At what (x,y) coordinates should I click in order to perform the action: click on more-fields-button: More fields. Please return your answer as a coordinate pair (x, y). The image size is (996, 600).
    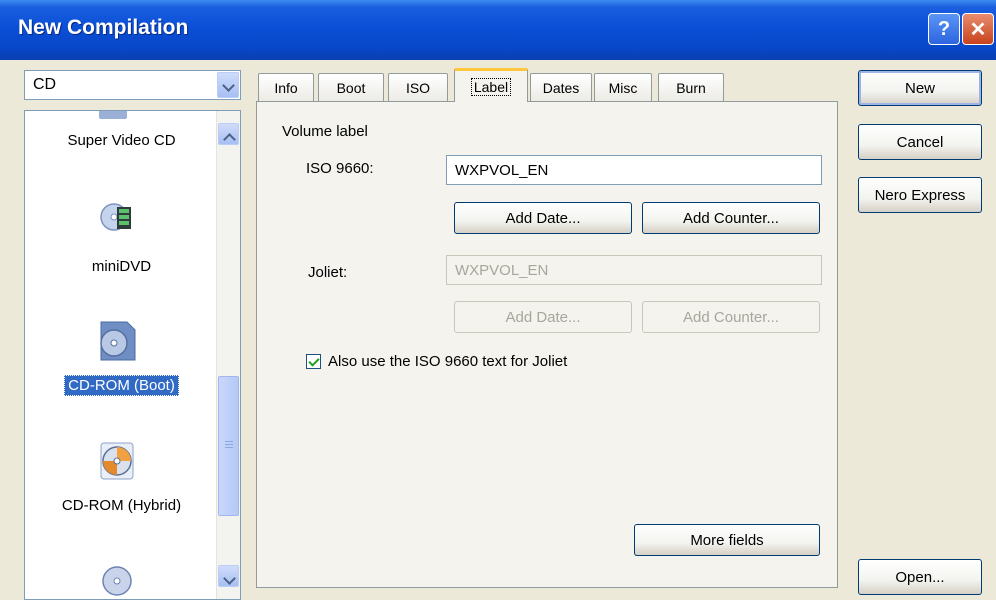
    Looking at the image, I should click on (727, 540).